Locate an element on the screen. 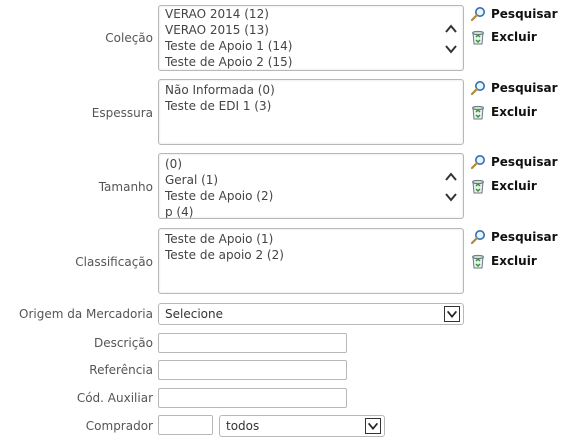  comprador-label: Comprador is located at coordinates (119, 426).